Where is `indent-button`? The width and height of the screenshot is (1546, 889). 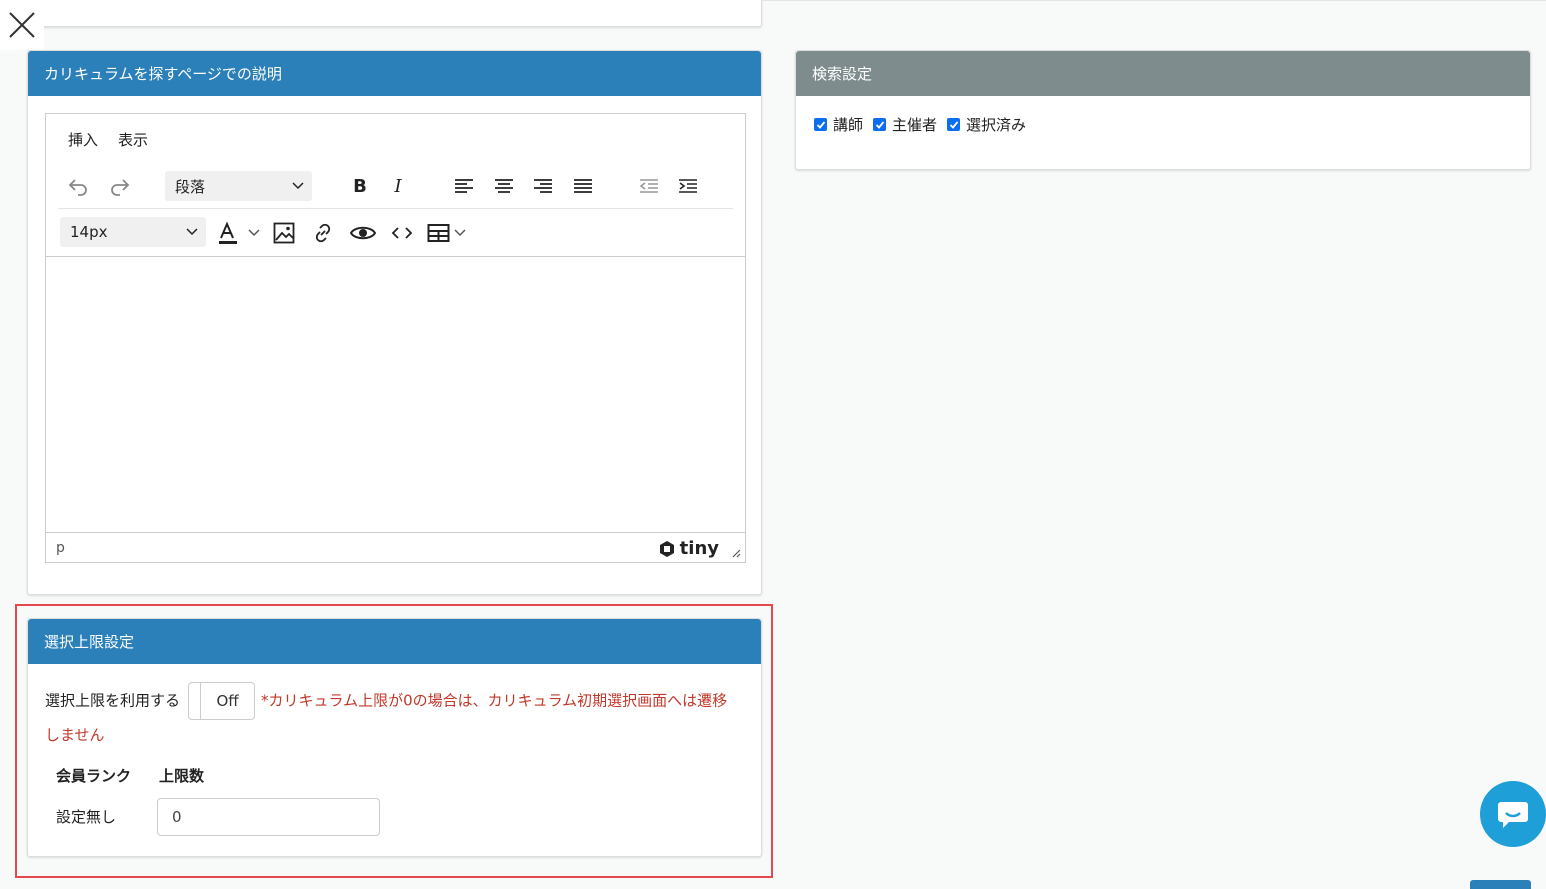 indent-button is located at coordinates (688, 186).